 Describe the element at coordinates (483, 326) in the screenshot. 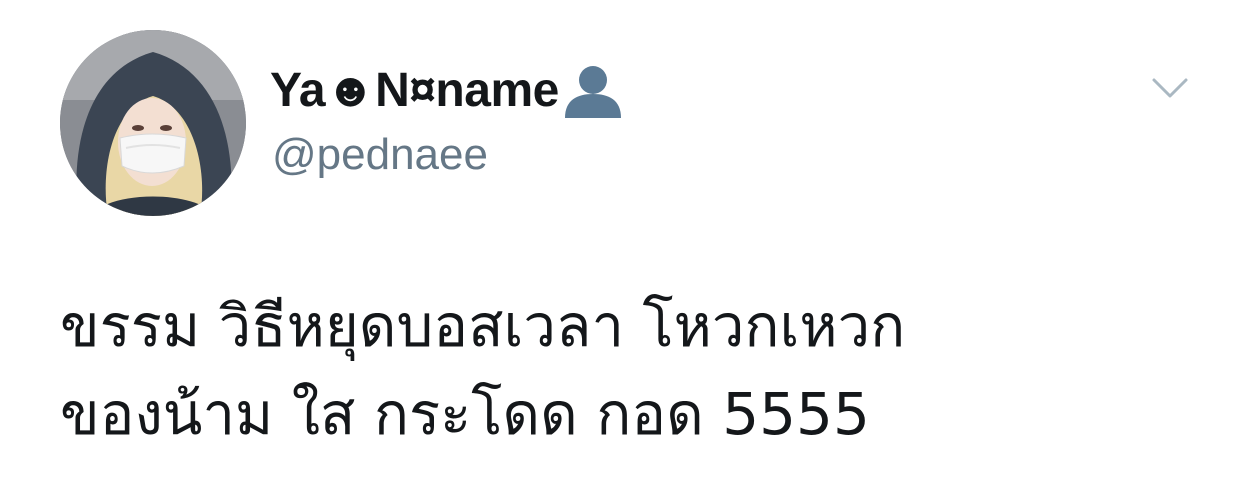

I see `tweet-text-line: ขรรม วิธีหยุดบอสเวลา โหวกเหวก` at that location.